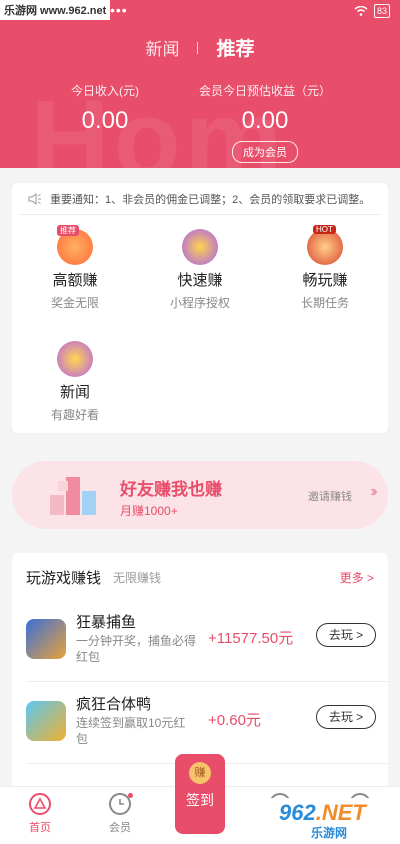 The width and height of the screenshot is (400, 844). I want to click on status-icons: 83, so click(372, 11).